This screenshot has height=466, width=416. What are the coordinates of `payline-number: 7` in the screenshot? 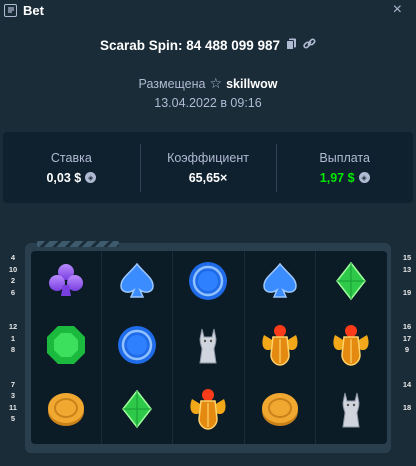 It's located at (13, 384).